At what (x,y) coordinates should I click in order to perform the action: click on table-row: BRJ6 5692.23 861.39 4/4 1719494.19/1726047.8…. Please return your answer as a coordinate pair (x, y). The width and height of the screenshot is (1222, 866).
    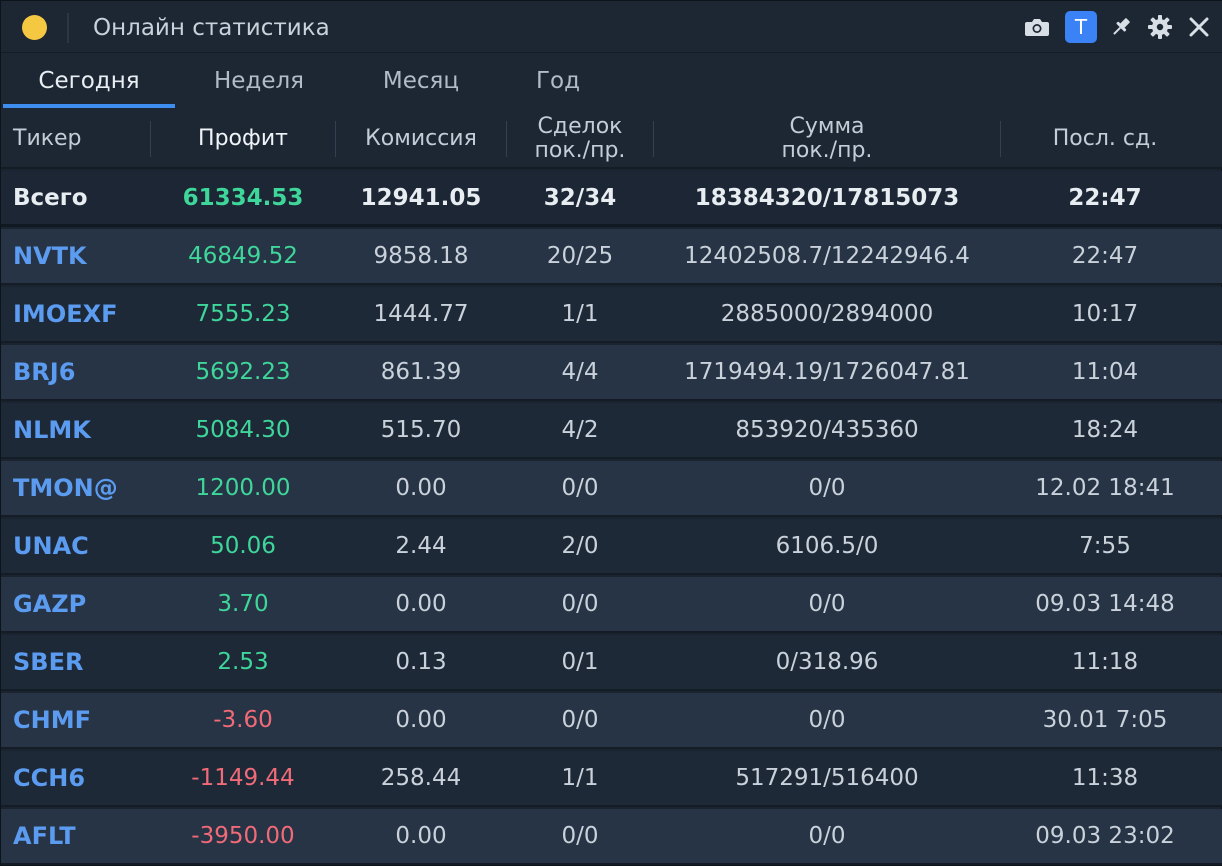
    Looking at the image, I should click on (611, 373).